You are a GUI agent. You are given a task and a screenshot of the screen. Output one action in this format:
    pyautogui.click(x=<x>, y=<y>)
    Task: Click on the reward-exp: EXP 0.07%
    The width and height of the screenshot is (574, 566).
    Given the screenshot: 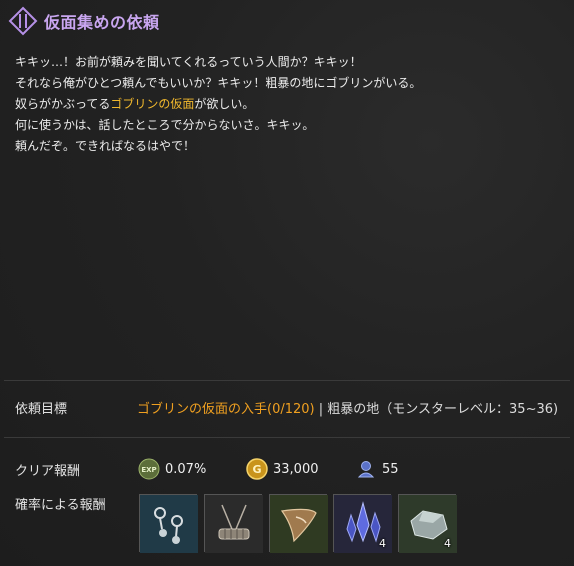 What is the action you would take?
    pyautogui.click(x=172, y=469)
    